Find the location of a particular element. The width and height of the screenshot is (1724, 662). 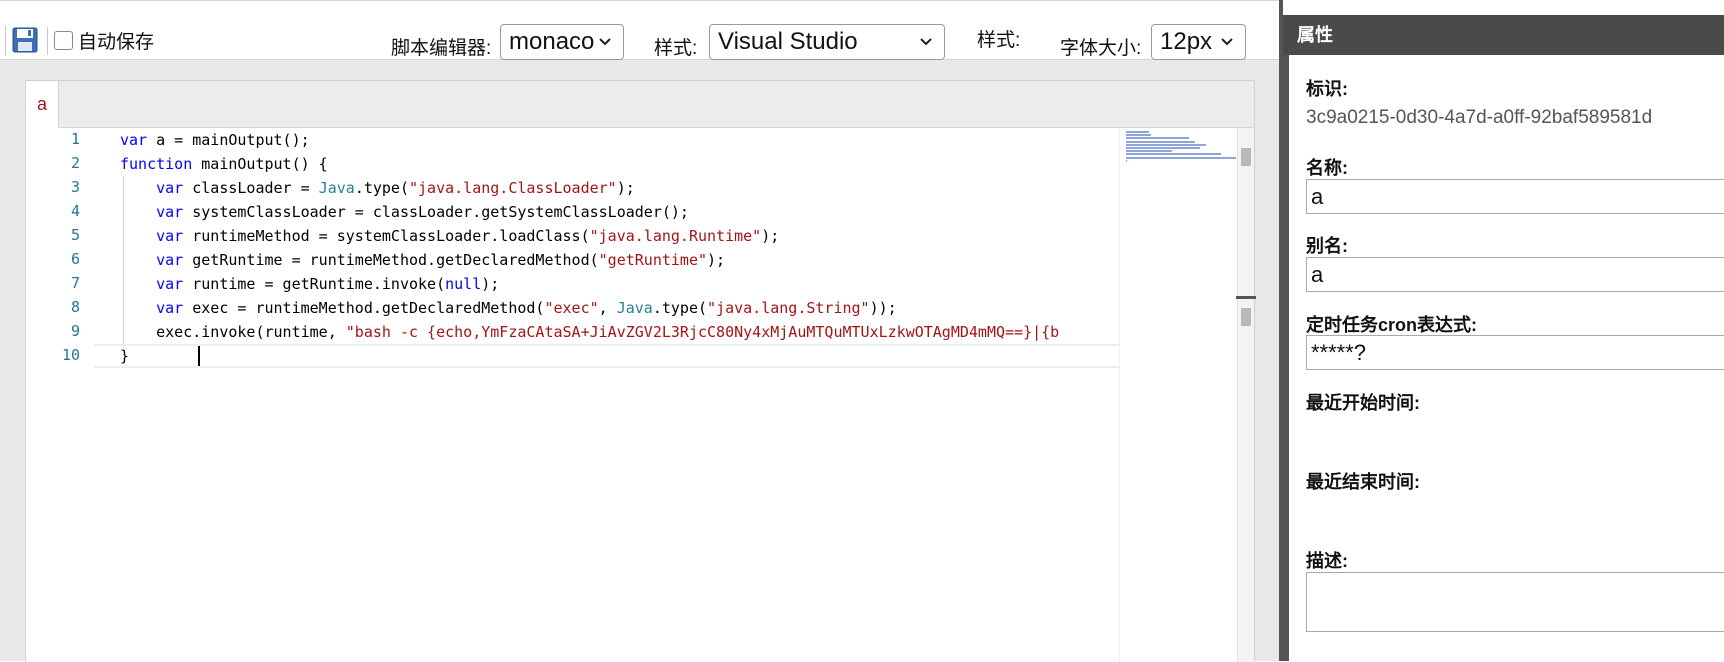

cron-label: 定时任务cron表达式: is located at coordinates (1391, 325).